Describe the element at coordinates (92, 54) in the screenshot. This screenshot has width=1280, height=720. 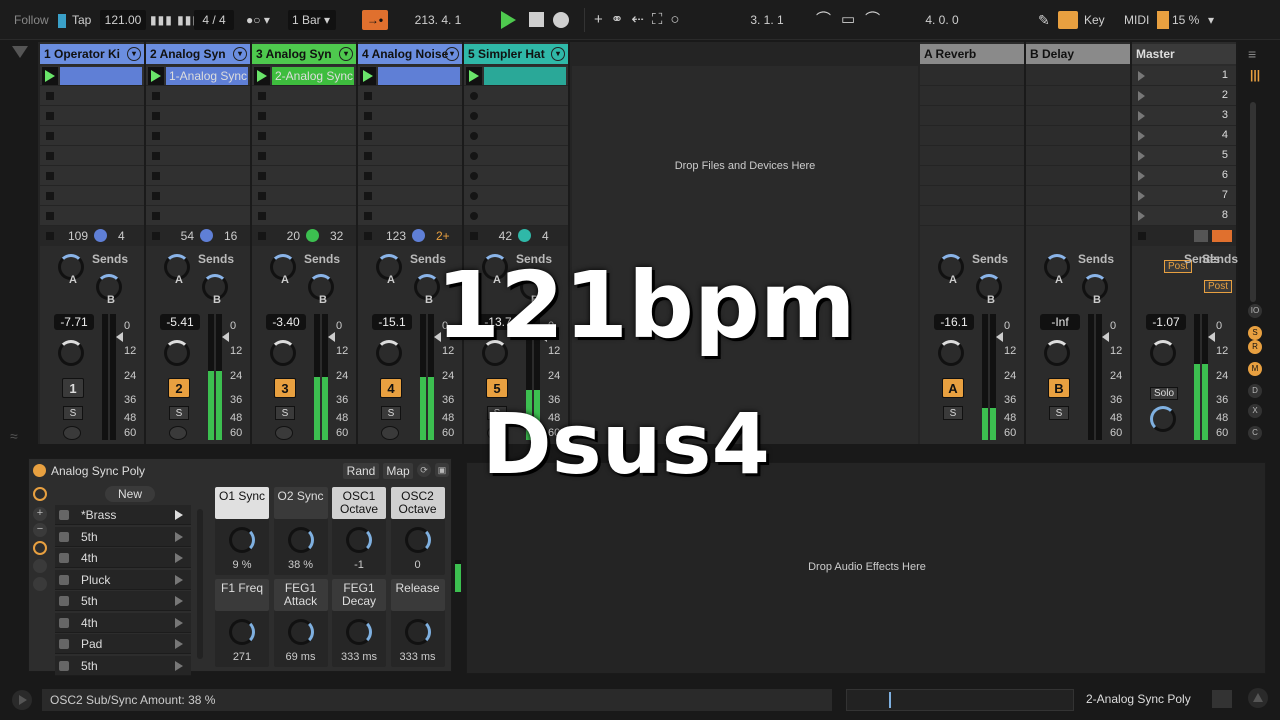
I see `track-header: 1 Operator Ki ▾` at that location.